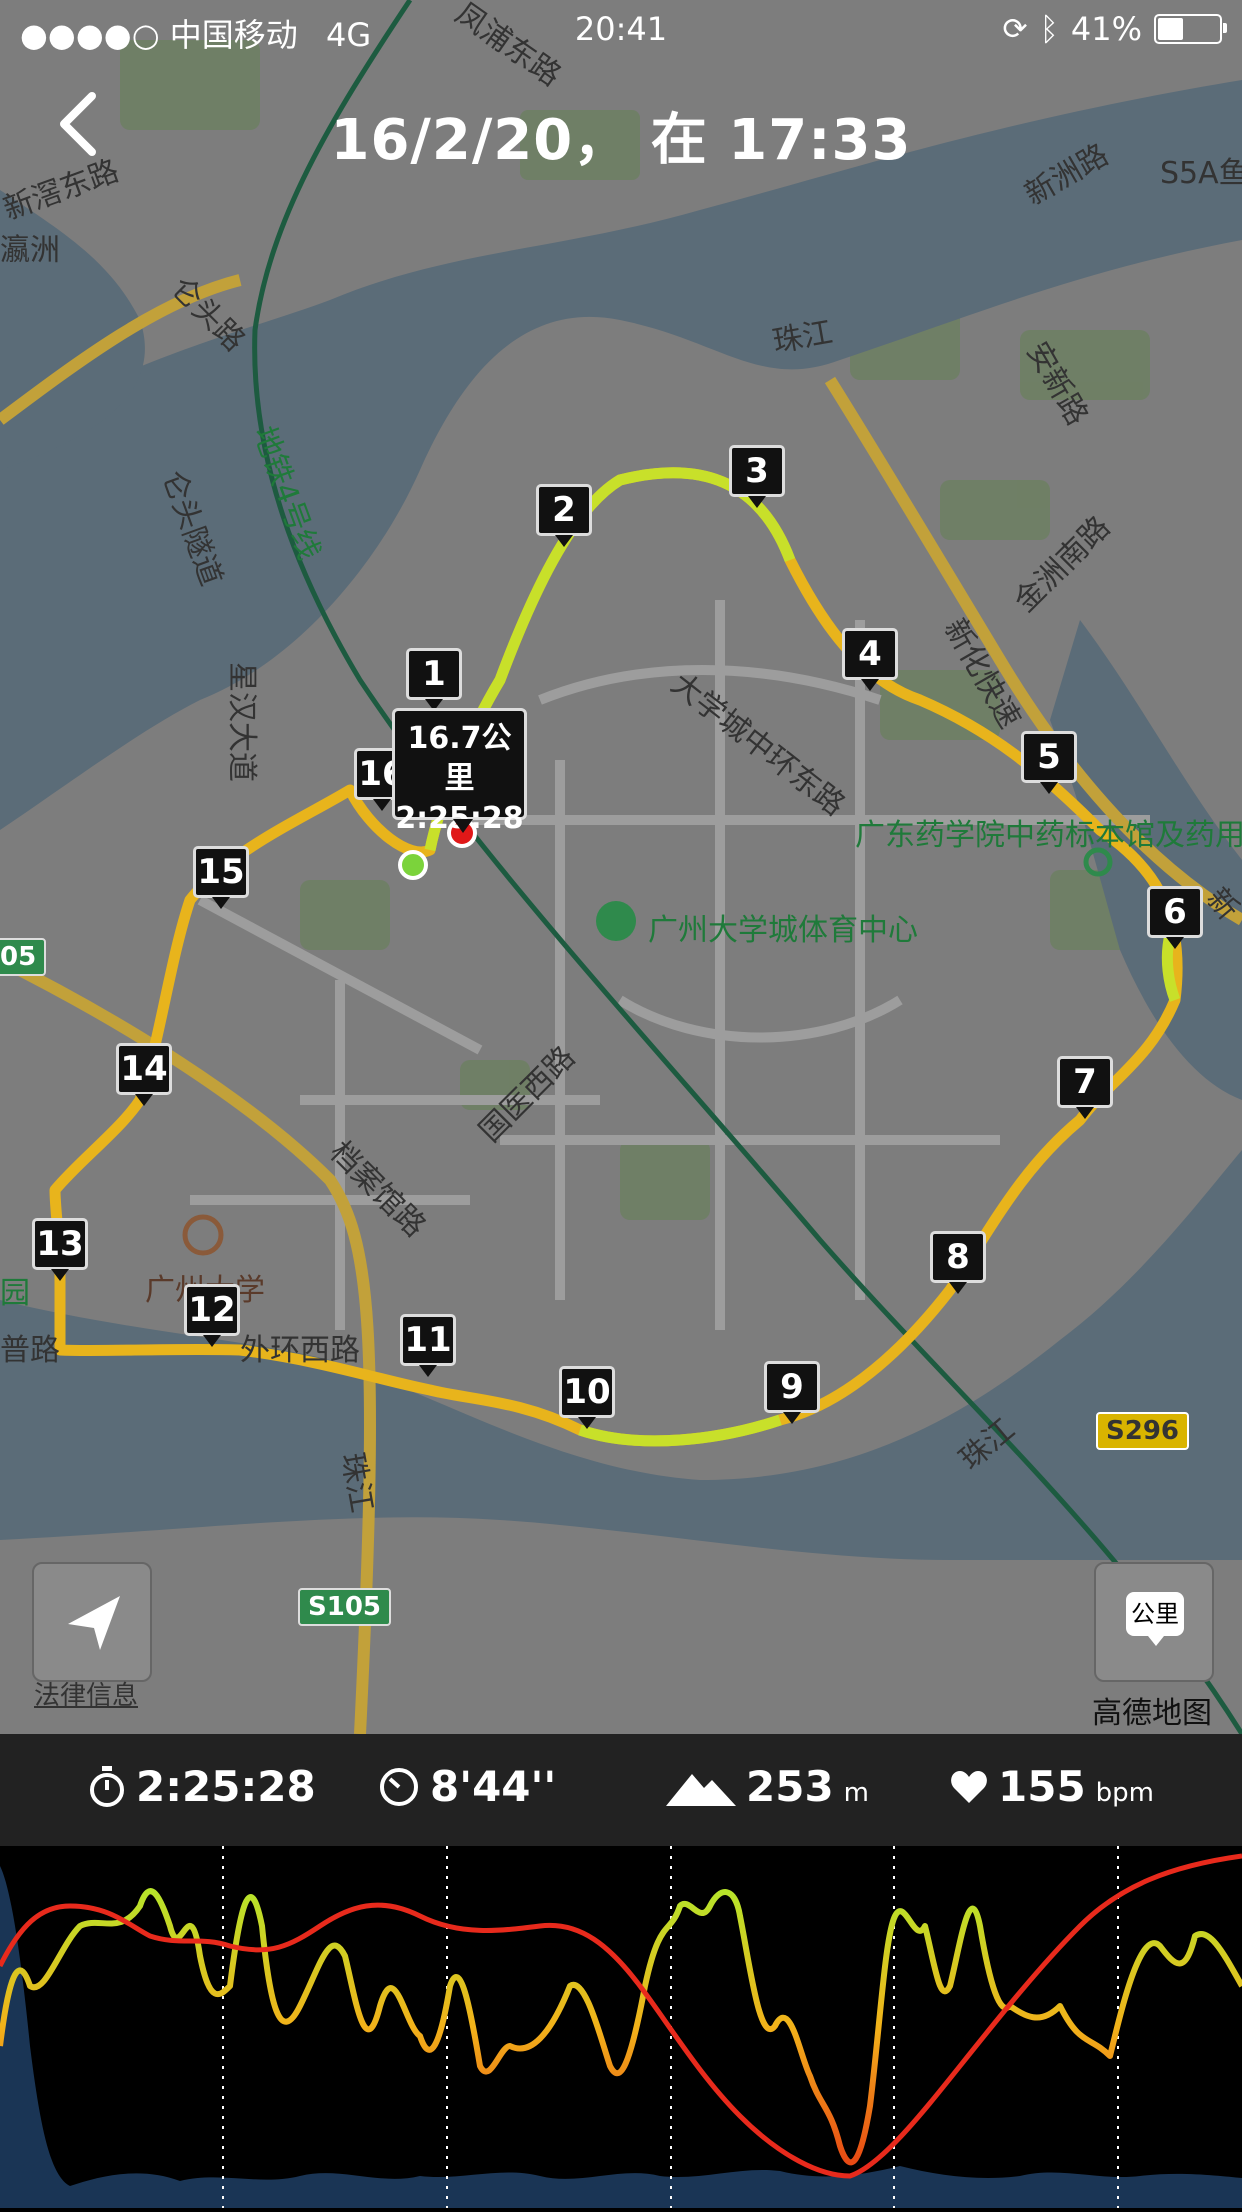 The image size is (1242, 2212). I want to click on bluetooth-icon: ᛒ, so click(1049, 29).